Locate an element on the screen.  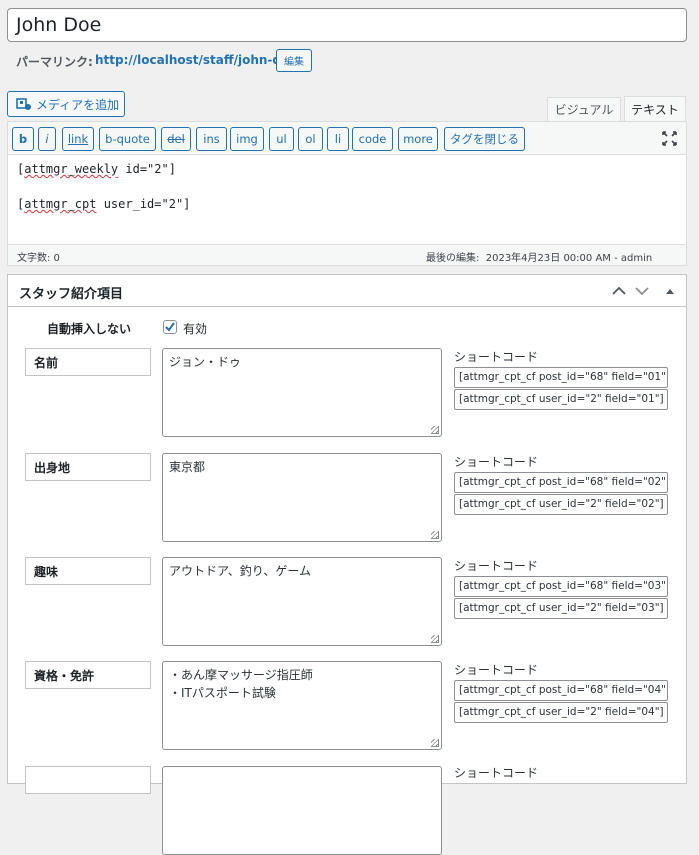
field-label: 名前 is located at coordinates (88, 362).